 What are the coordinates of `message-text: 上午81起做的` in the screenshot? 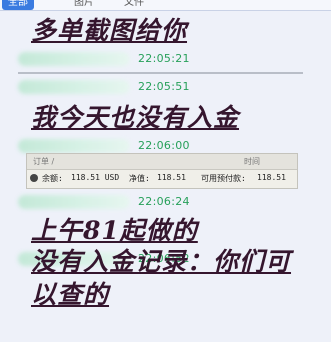 It's located at (114, 230).